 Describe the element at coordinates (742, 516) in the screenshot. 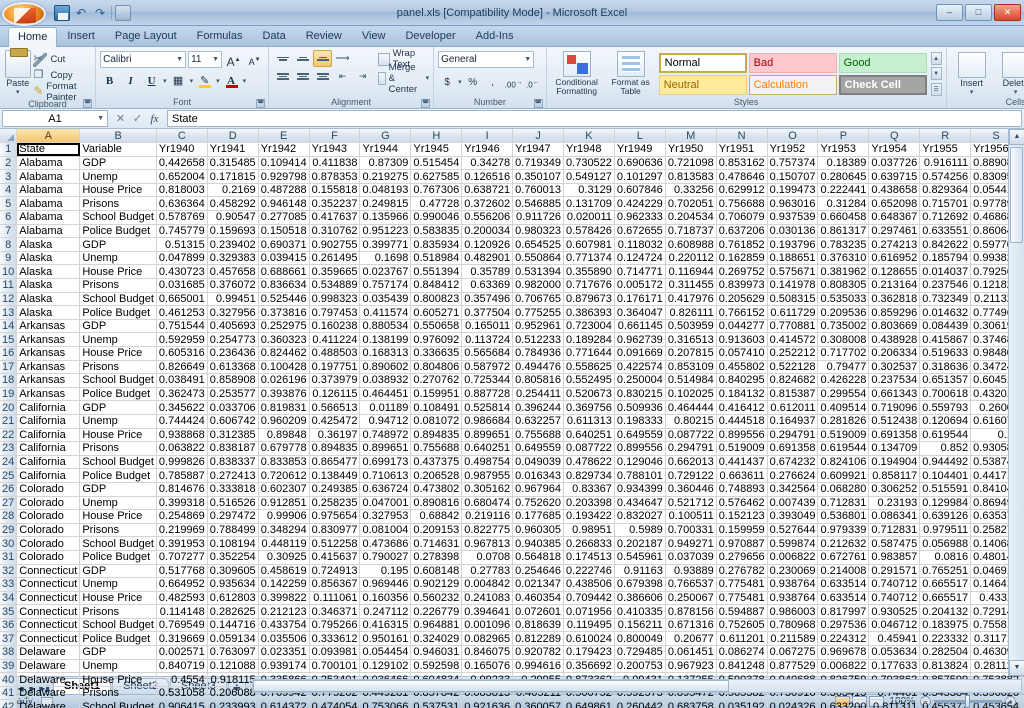

I see `cell-N28: 0.152123` at that location.